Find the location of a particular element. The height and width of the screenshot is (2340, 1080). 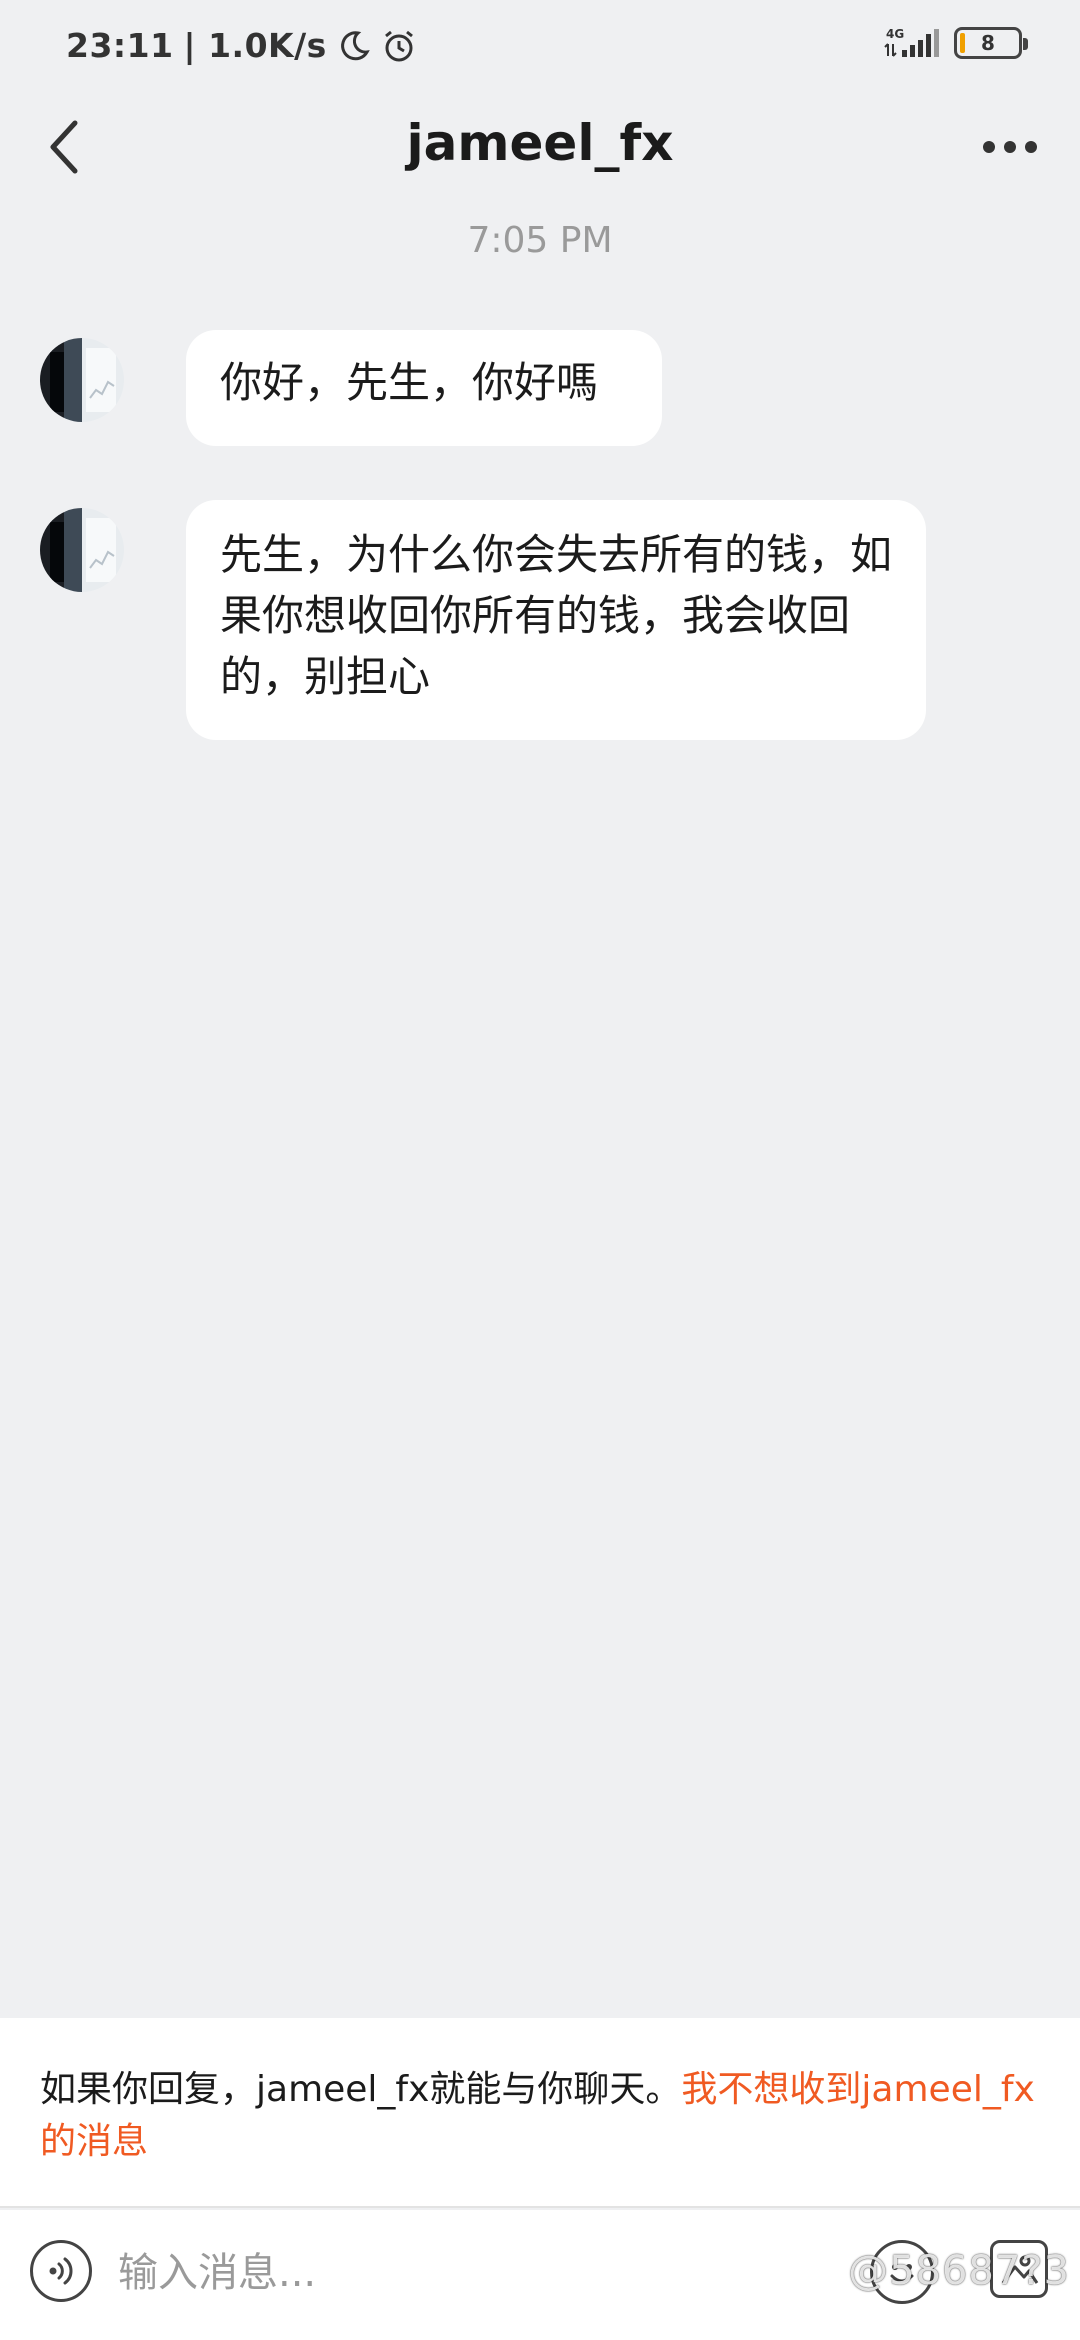

voice-icon is located at coordinates (61, 2271).